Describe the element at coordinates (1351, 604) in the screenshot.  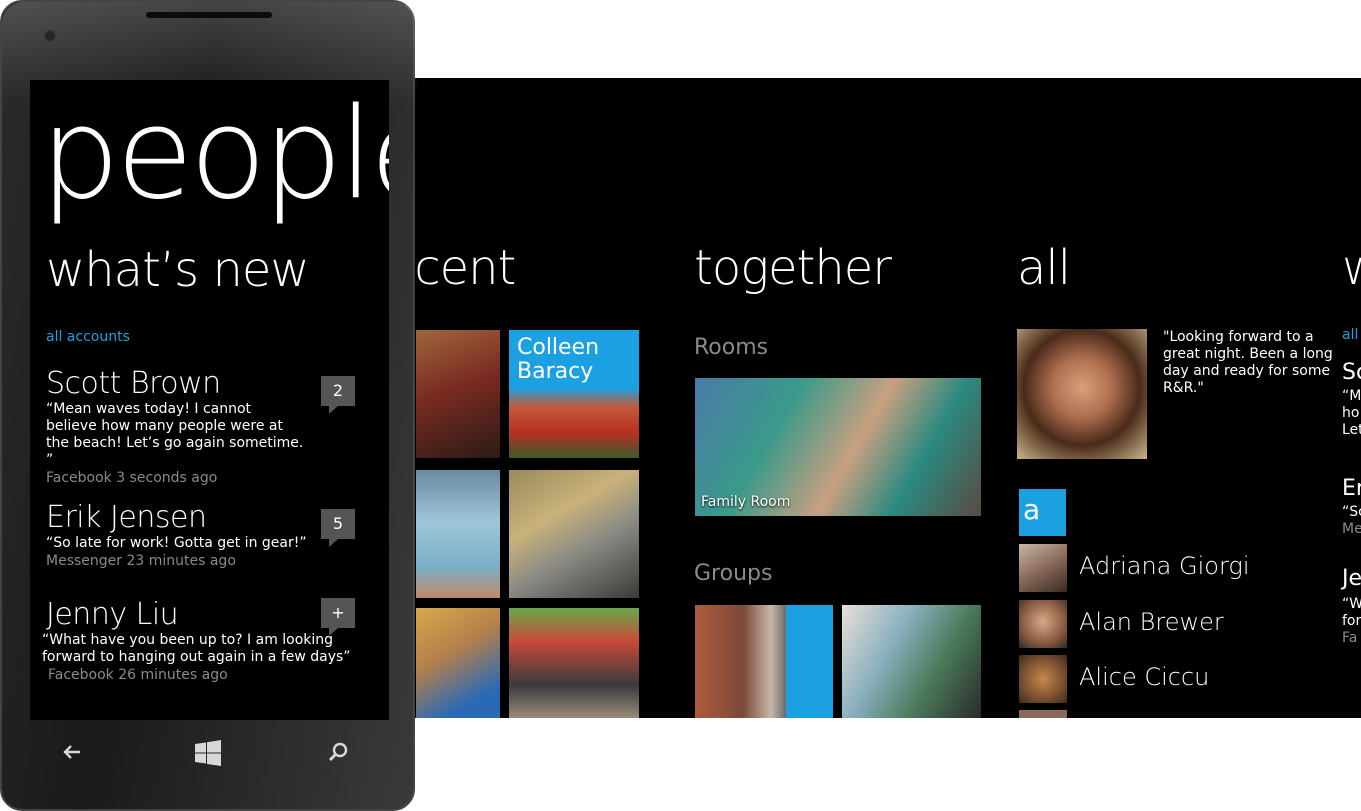
I see `partial-text: “W` at that location.